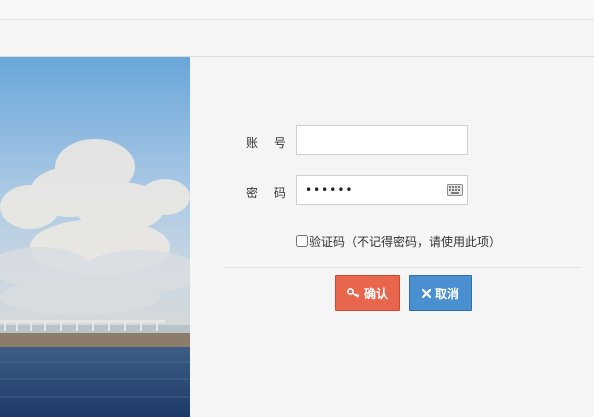  What do you see at coordinates (382, 190) in the screenshot?
I see `password-input` at bounding box center [382, 190].